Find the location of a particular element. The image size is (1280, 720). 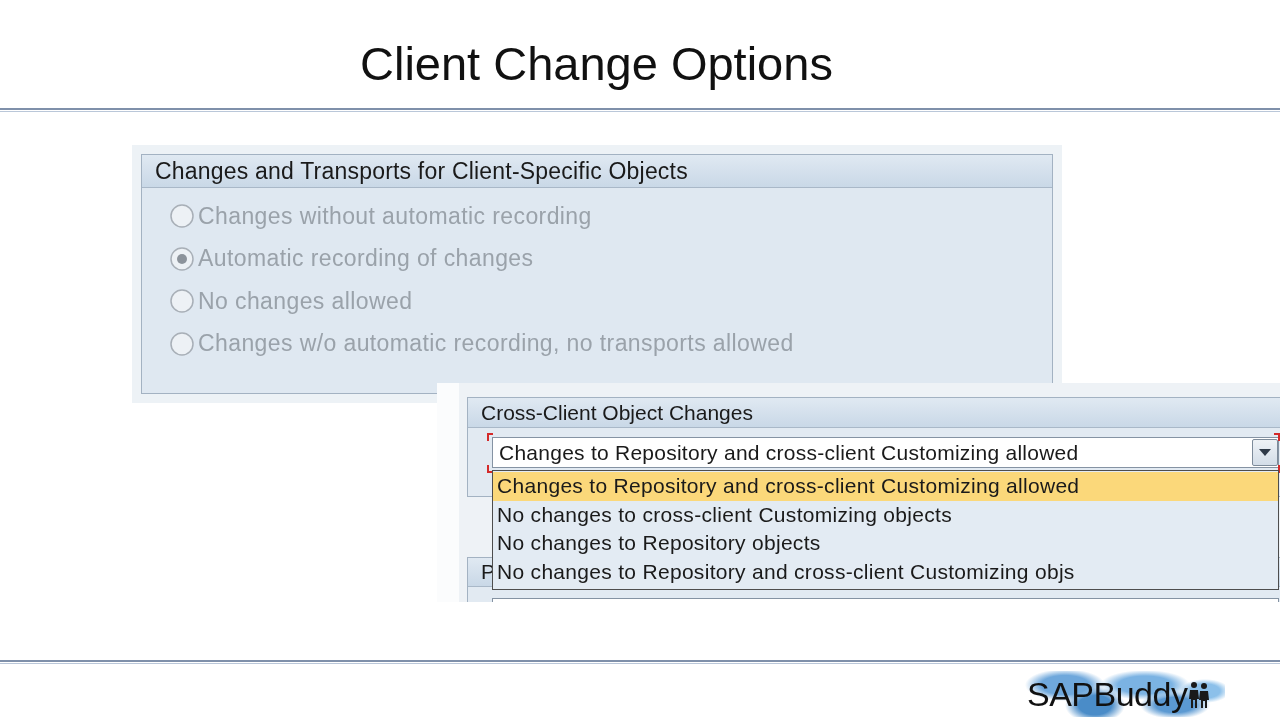

dropdown-option: No changes to Repository objects is located at coordinates (885, 543).